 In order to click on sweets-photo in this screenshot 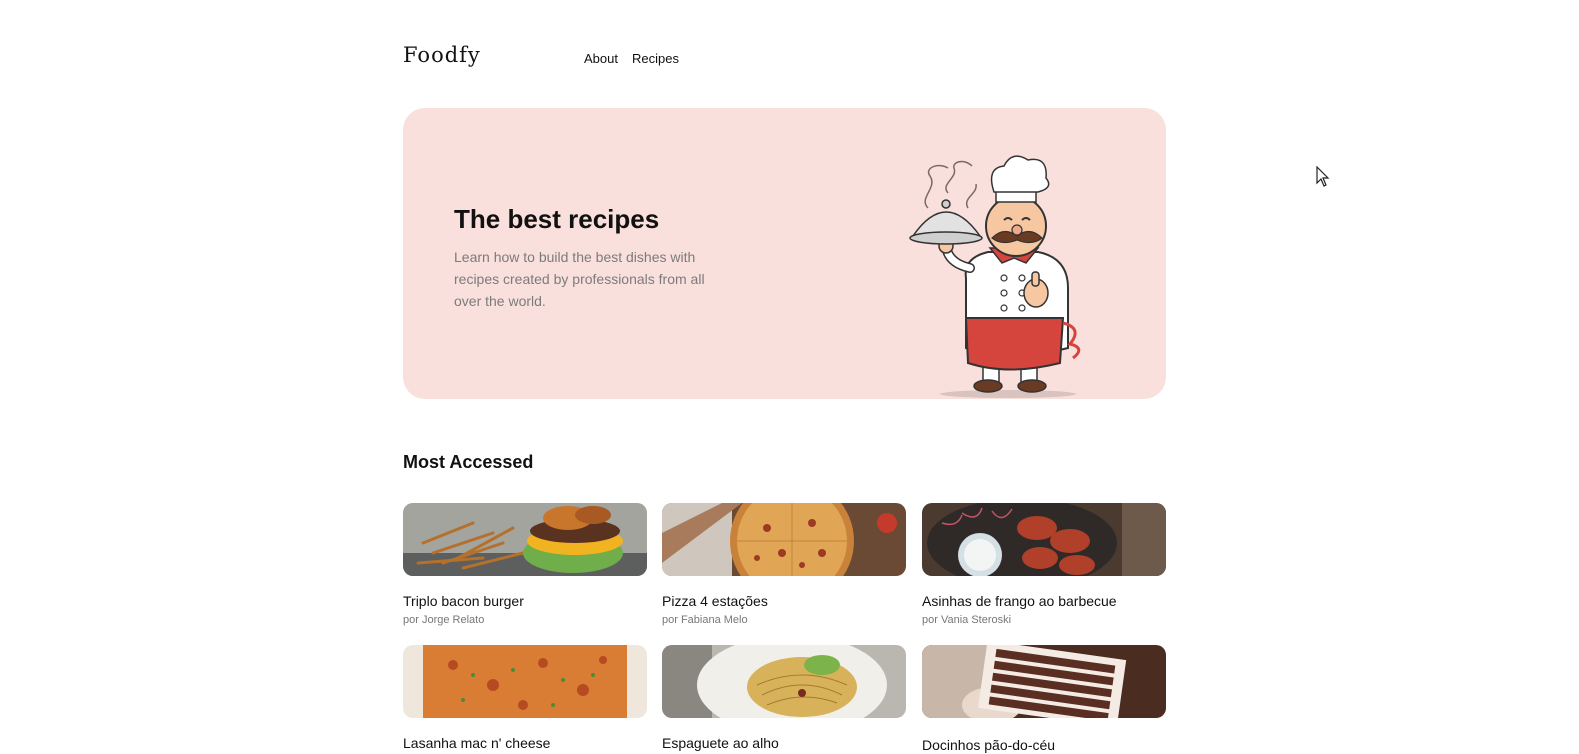, I will do `click(1044, 681)`.